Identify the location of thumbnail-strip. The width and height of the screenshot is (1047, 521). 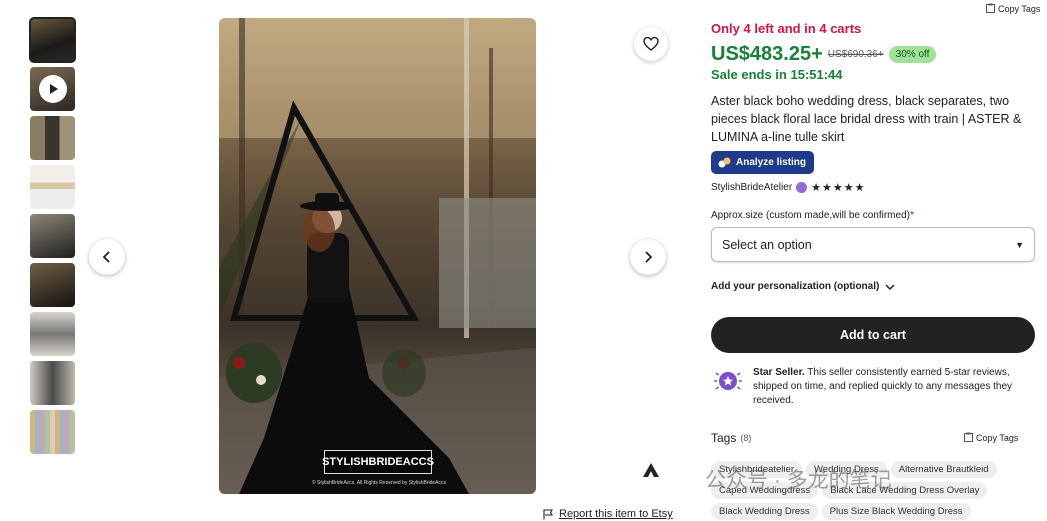
(52, 238).